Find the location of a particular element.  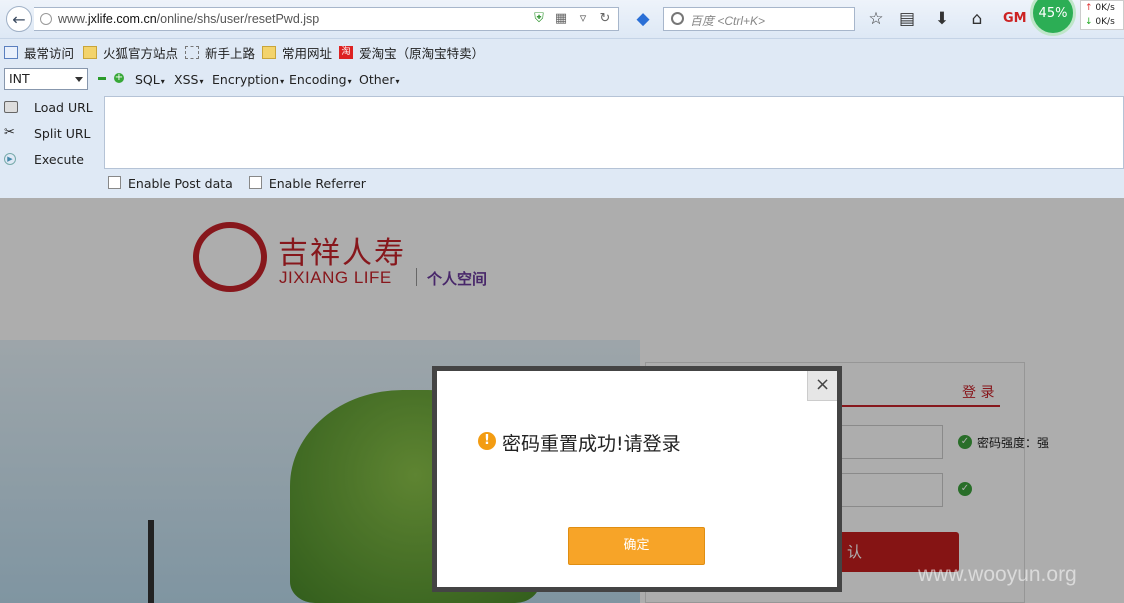

select-value: INT is located at coordinates (19, 78).